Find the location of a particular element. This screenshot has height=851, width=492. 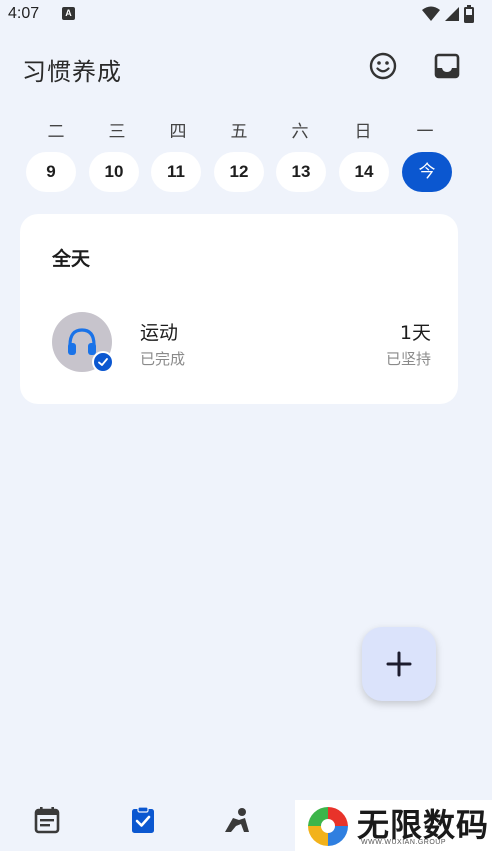

weekday-label: 一 is located at coordinates (425, 132).